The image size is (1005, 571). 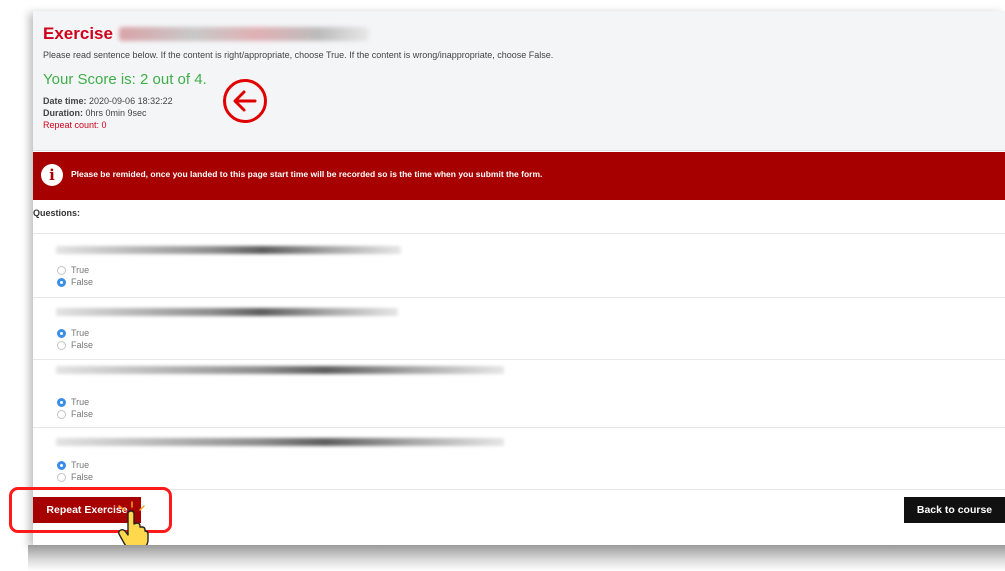 I want to click on duration: Duration: 0hrs 0min 9sec, so click(x=95, y=113).